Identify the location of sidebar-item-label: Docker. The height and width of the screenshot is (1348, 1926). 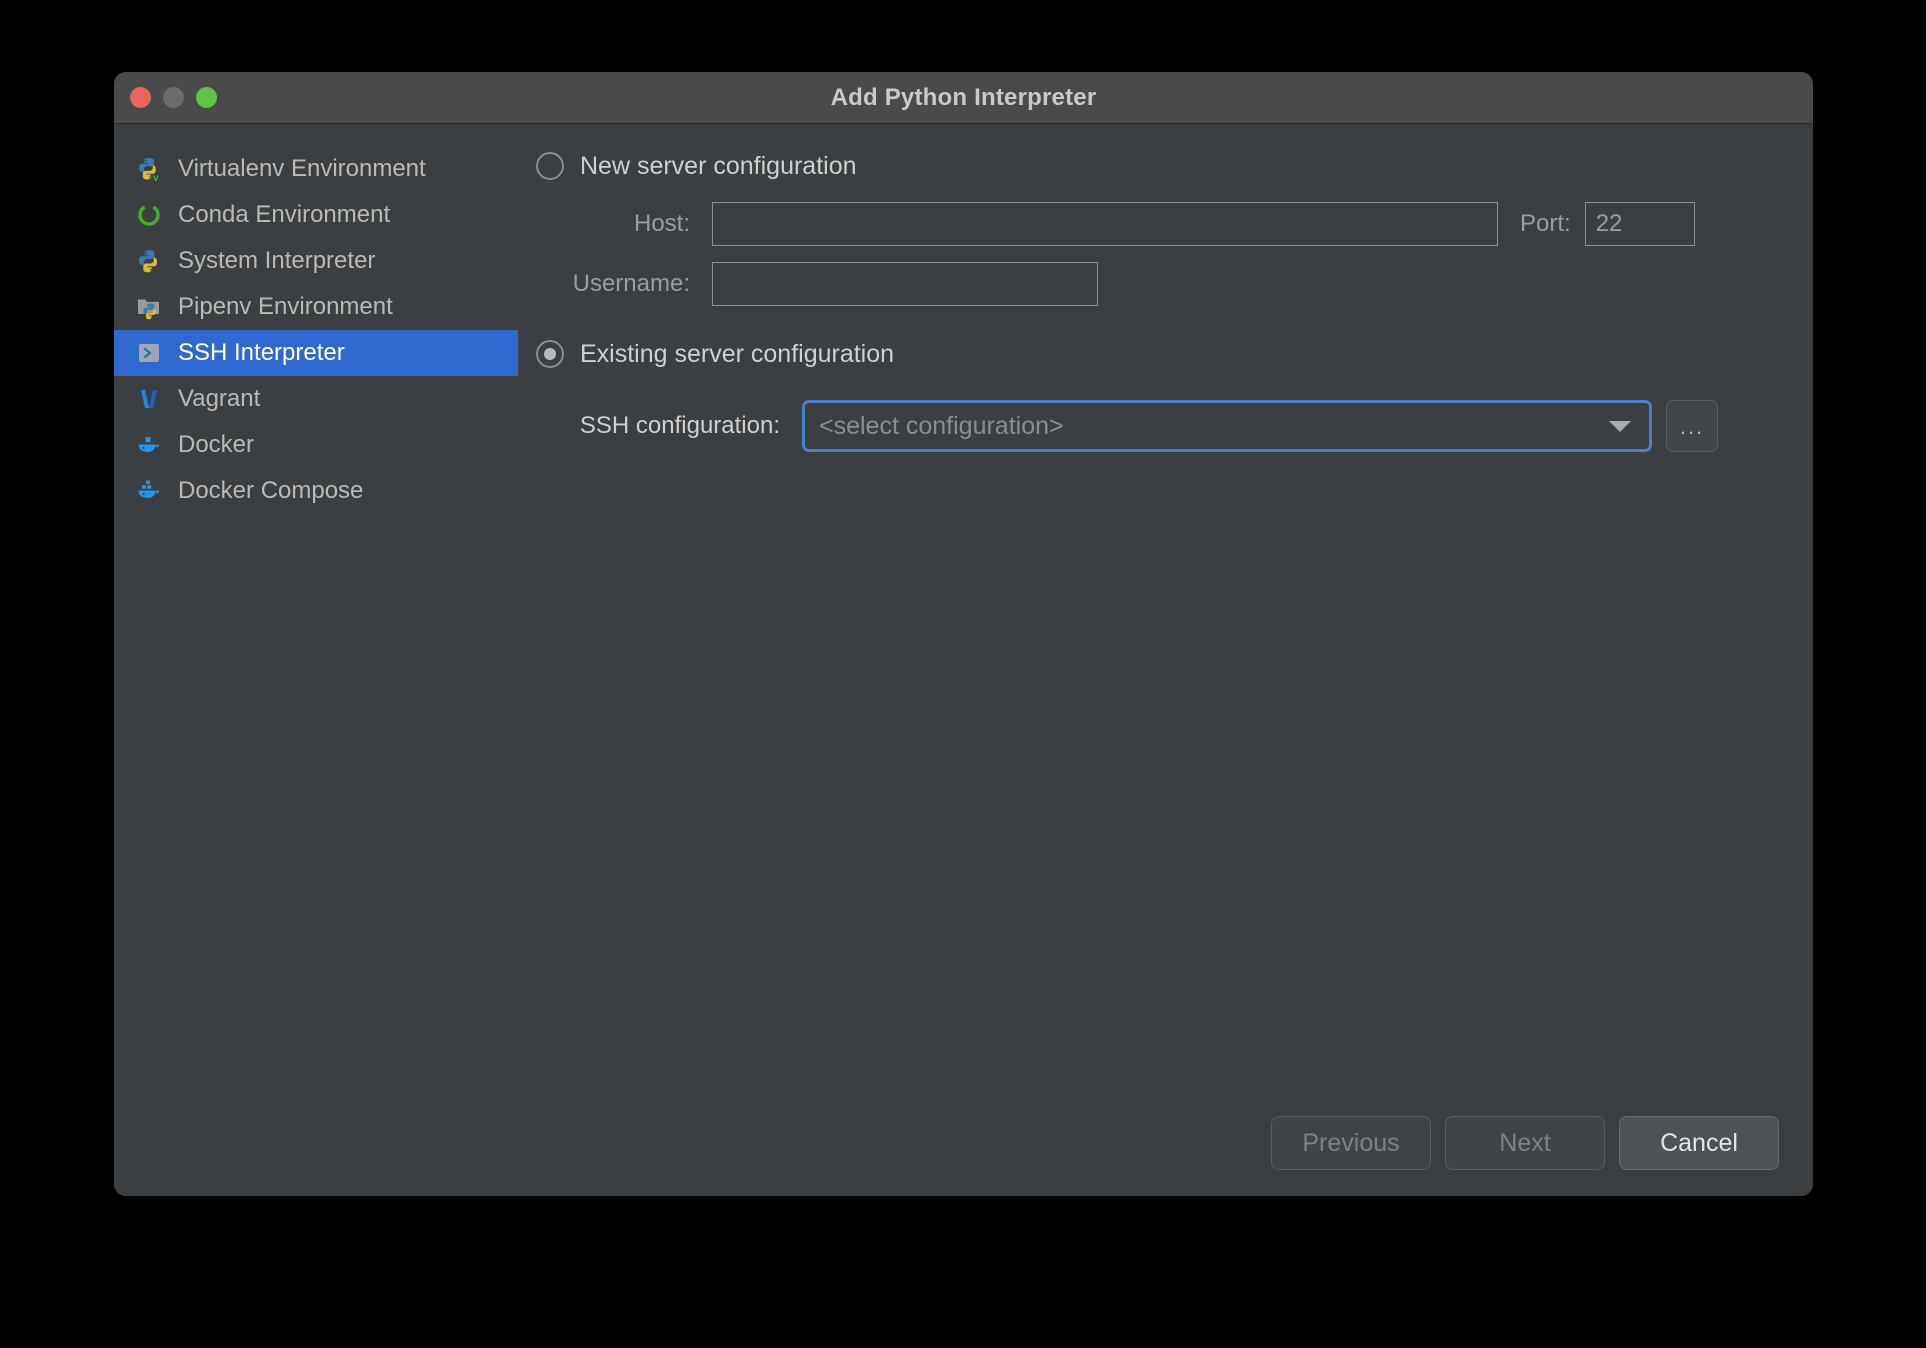
(216, 444).